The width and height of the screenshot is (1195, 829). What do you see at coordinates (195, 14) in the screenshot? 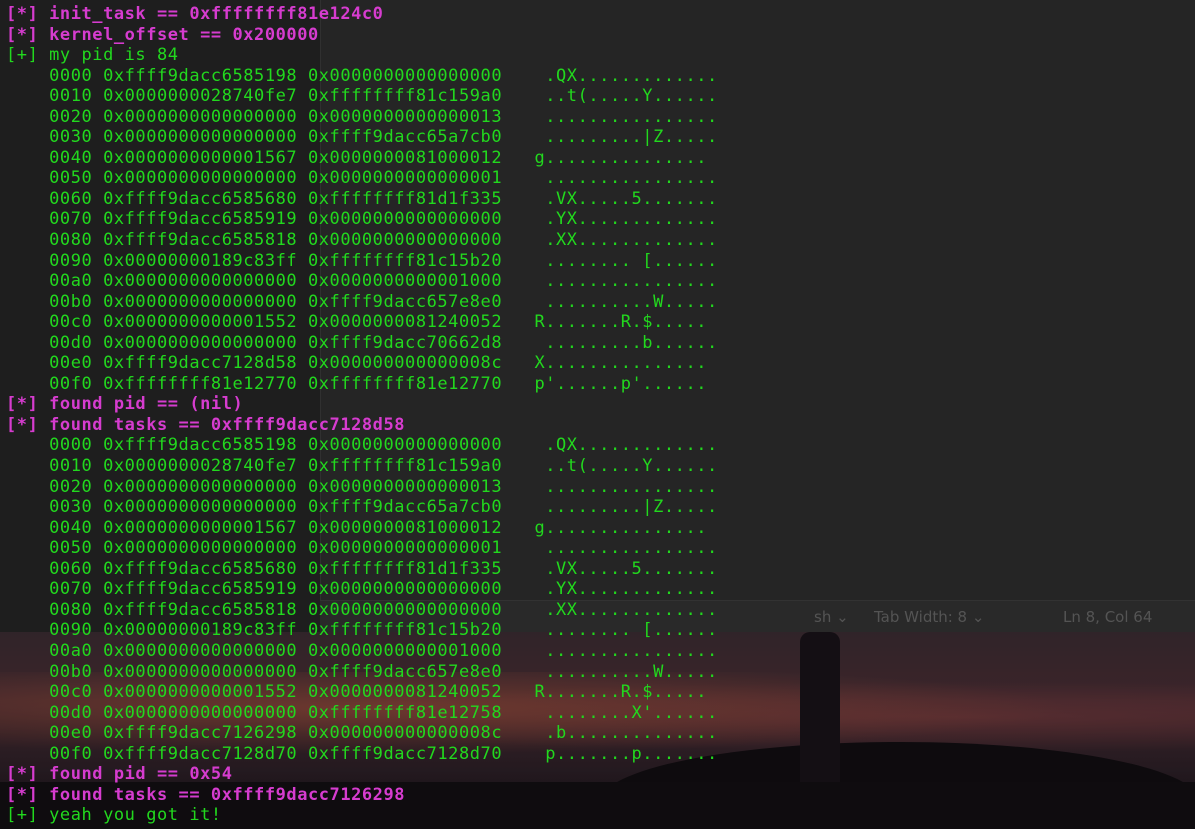
I see `status-line: [*] init_task == 0xffffffff81e124c0` at bounding box center [195, 14].